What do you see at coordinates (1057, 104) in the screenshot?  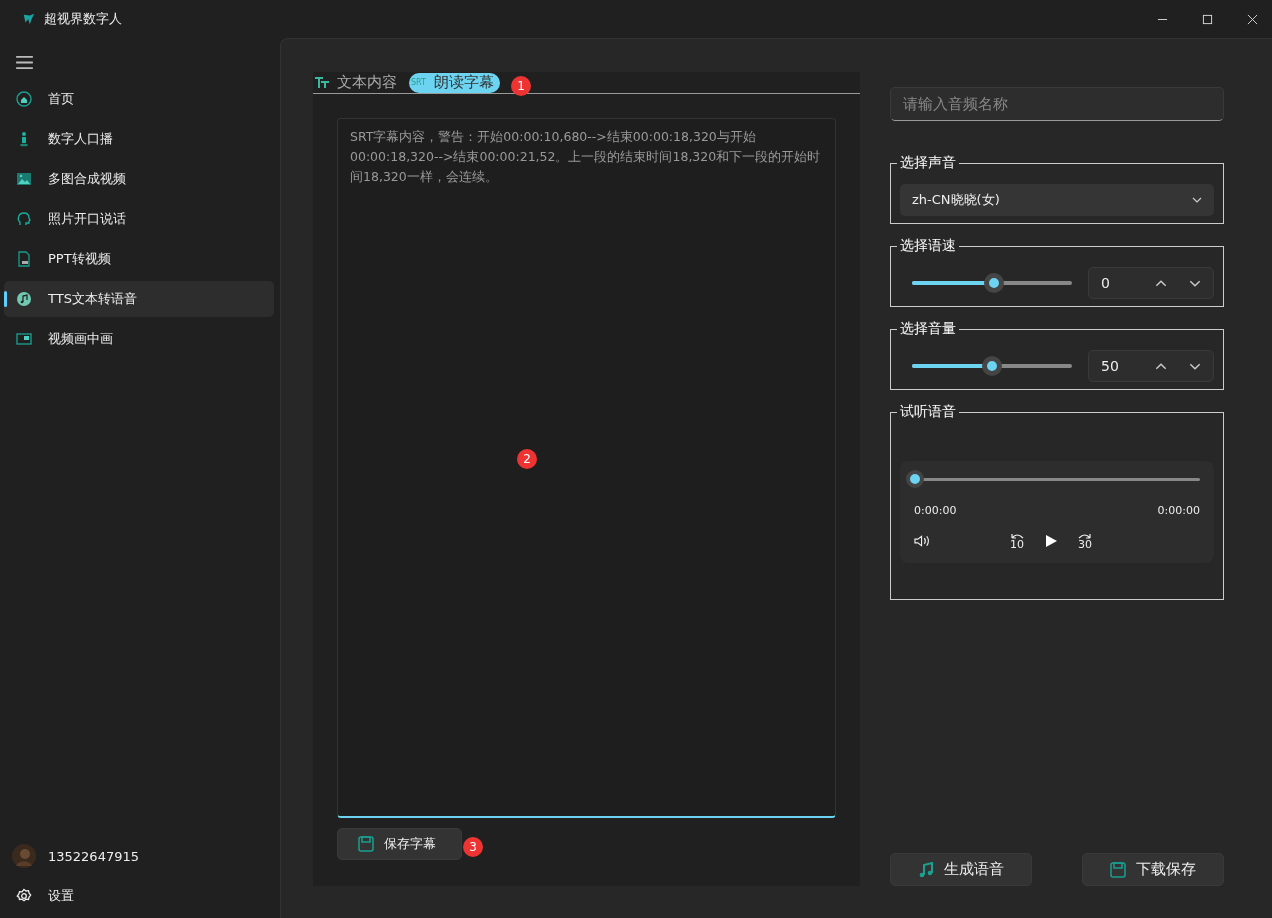 I see `audio-name-field: 请输入音频名称` at bounding box center [1057, 104].